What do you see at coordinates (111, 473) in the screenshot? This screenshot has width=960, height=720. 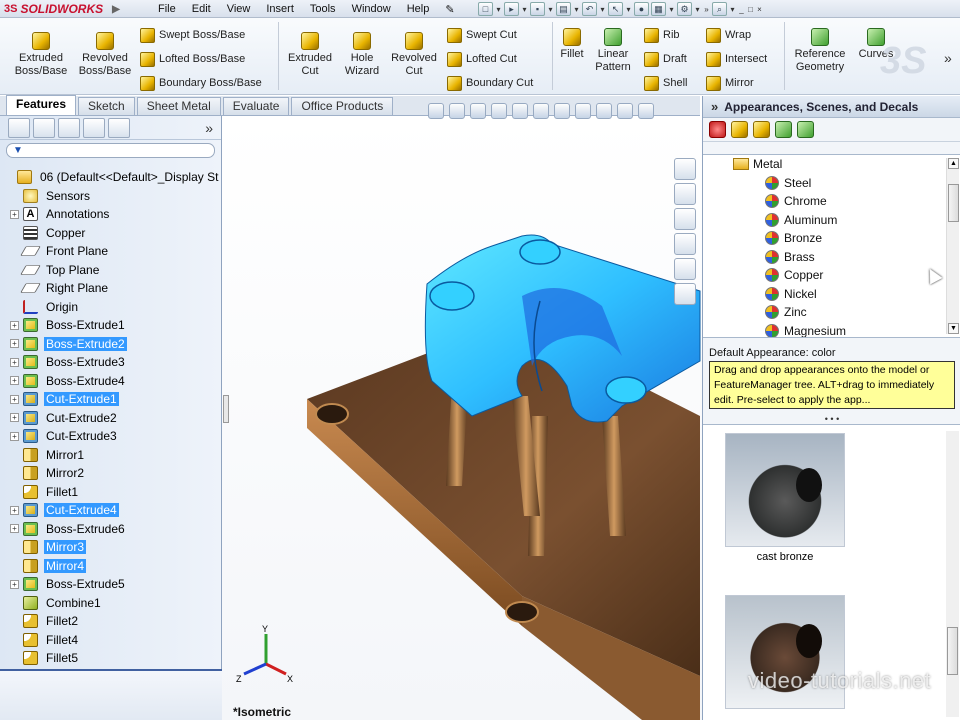 I see `tree-item: Mirror2` at bounding box center [111, 473].